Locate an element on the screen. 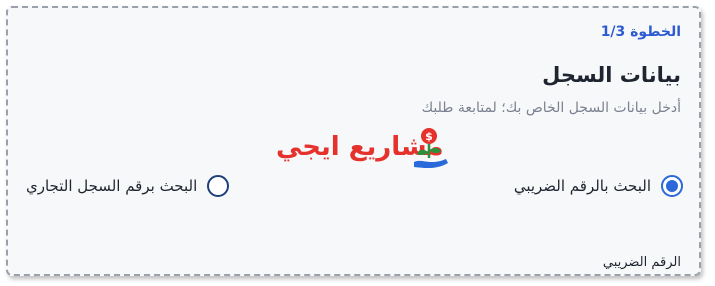  search-by-tax-number-option: البحث بالرقم الضريبي is located at coordinates (598, 186).